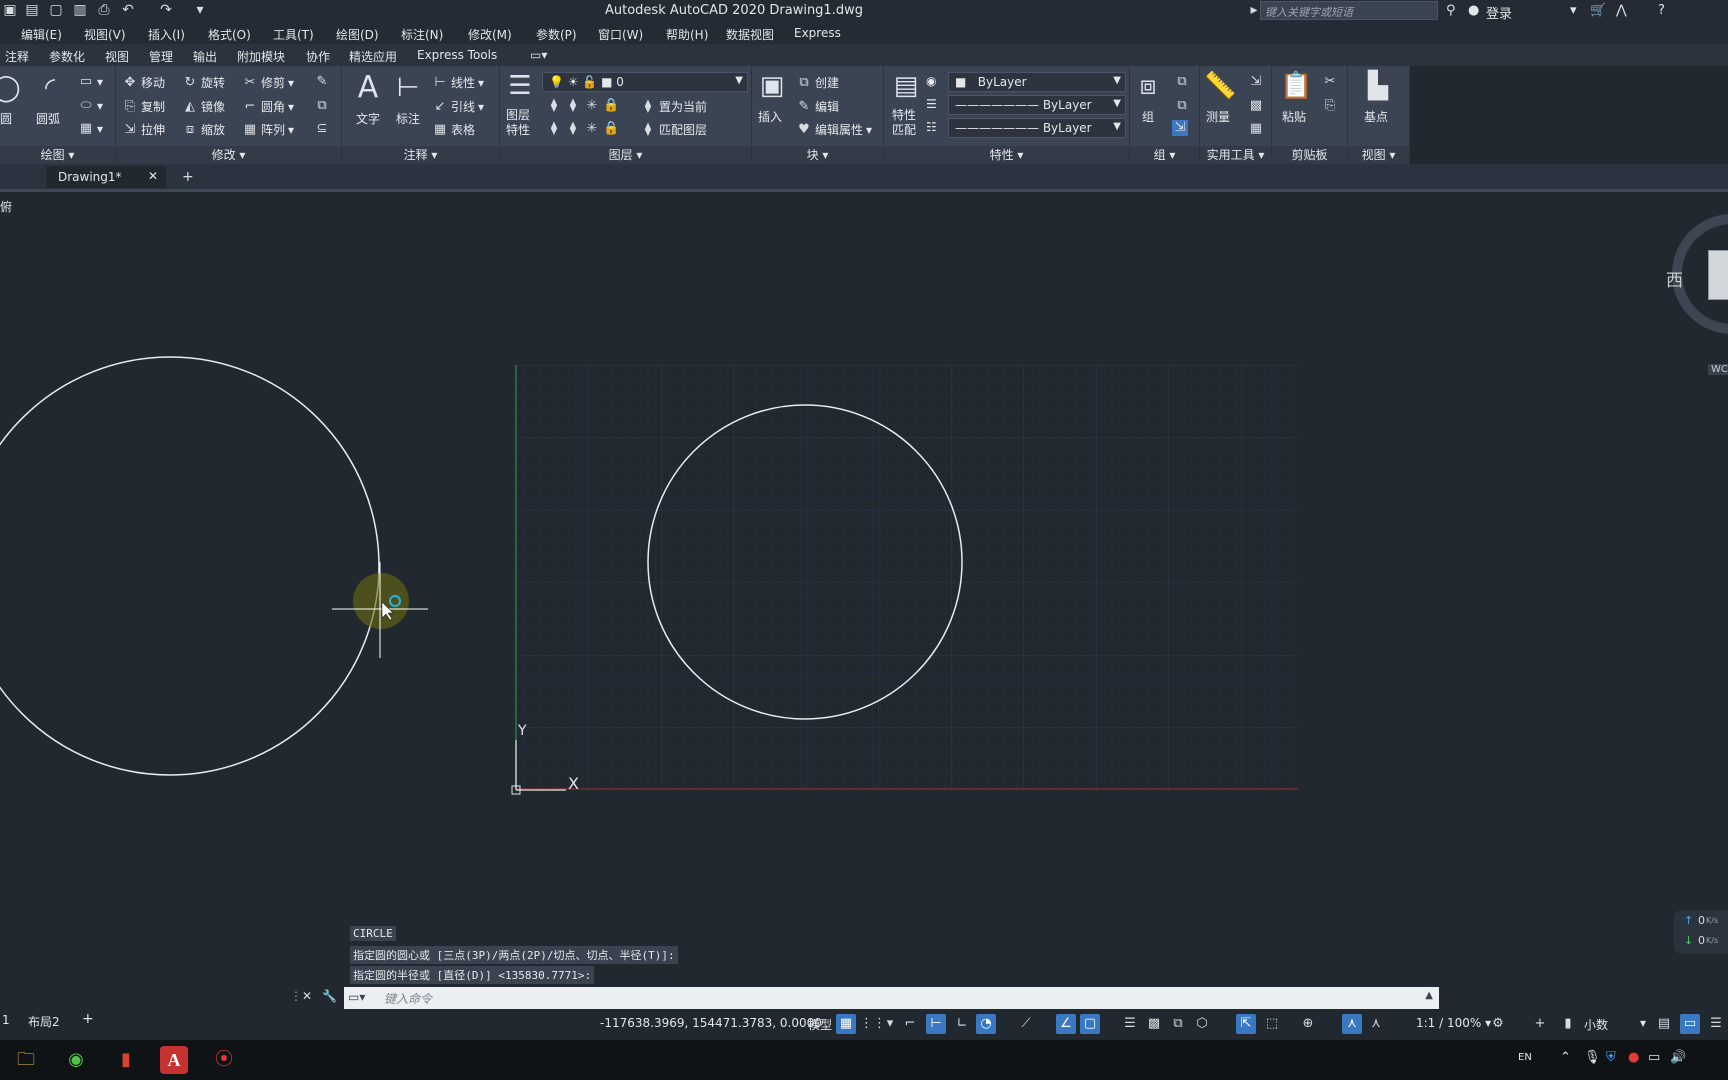 The width and height of the screenshot is (1728, 1080). I want to click on edit-attributes-button: ♥ 编辑属性 ▾, so click(834, 129).